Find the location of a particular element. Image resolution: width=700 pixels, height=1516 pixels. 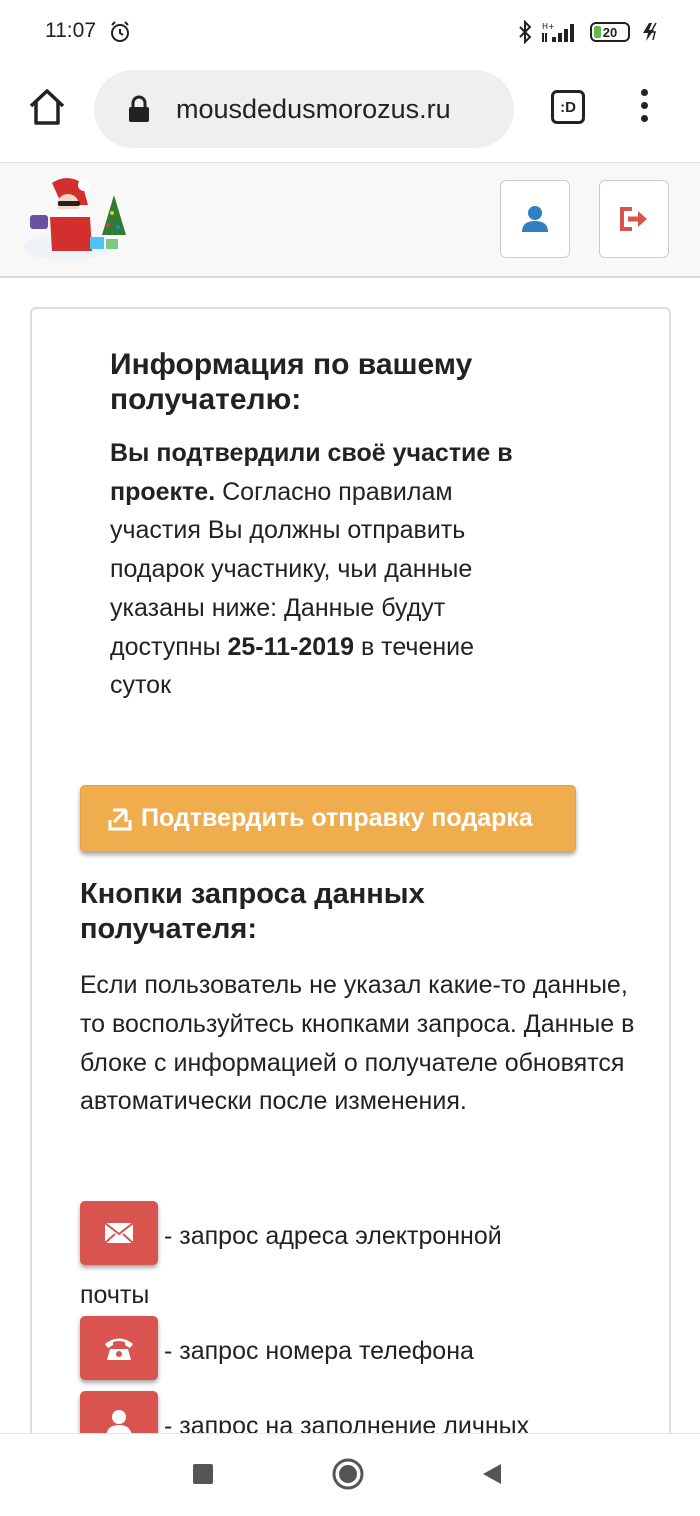

address-bar: mousdedusmorozus.ru is located at coordinates (304, 109).